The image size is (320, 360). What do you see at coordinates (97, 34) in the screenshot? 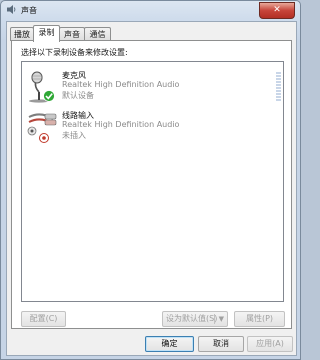
I see `tab-communications: 通信` at bounding box center [97, 34].